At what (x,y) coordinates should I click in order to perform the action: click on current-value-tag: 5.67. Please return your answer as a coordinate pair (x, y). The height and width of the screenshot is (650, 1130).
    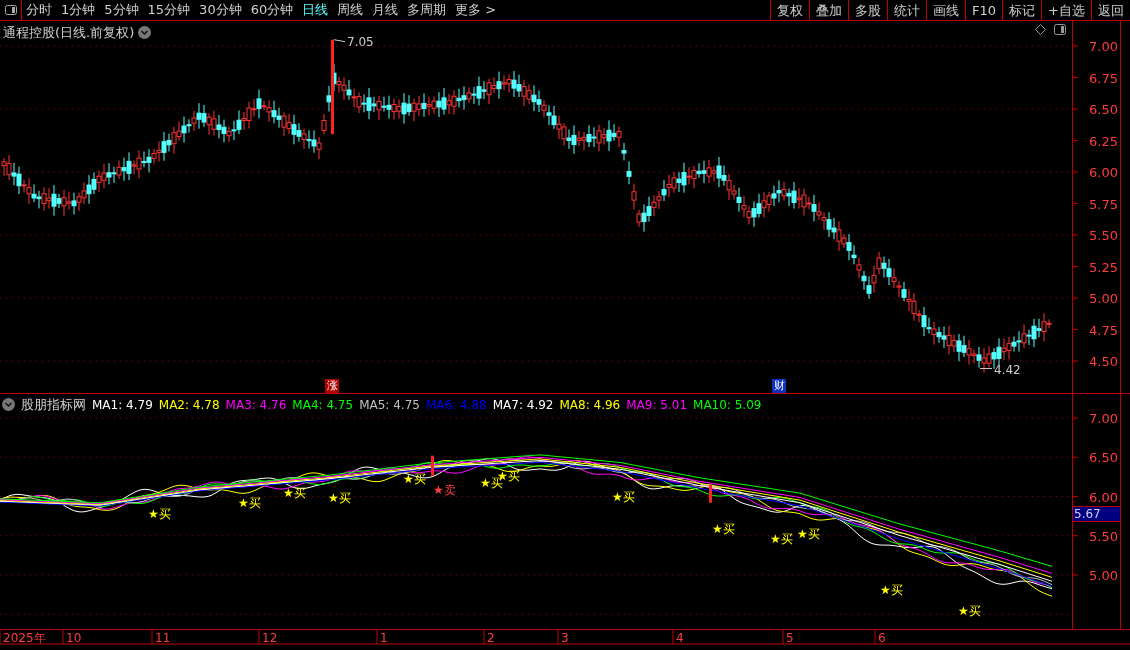
    Looking at the image, I should click on (1096, 514).